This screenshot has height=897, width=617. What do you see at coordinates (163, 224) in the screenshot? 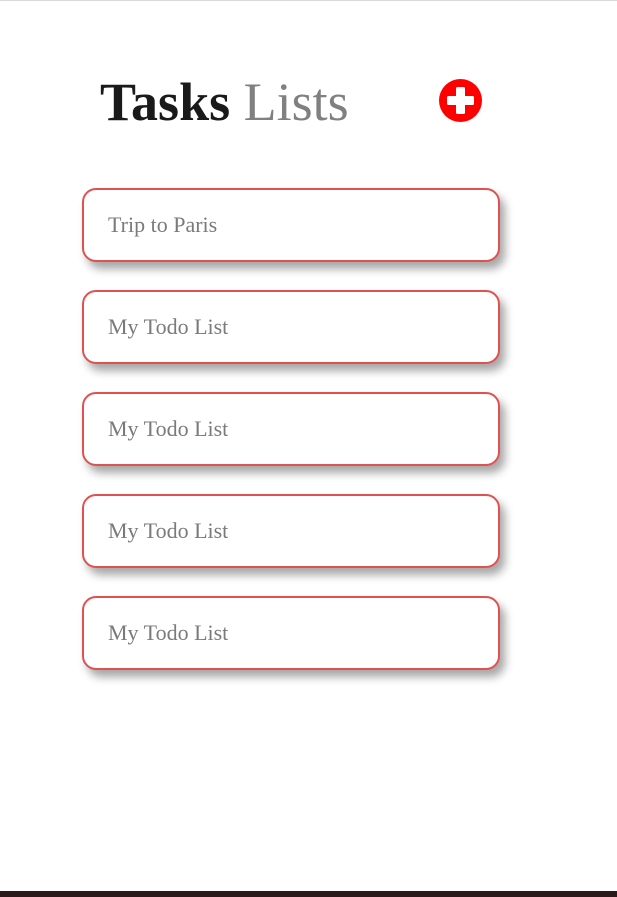
I see `list-item-label: Trip to Paris` at bounding box center [163, 224].